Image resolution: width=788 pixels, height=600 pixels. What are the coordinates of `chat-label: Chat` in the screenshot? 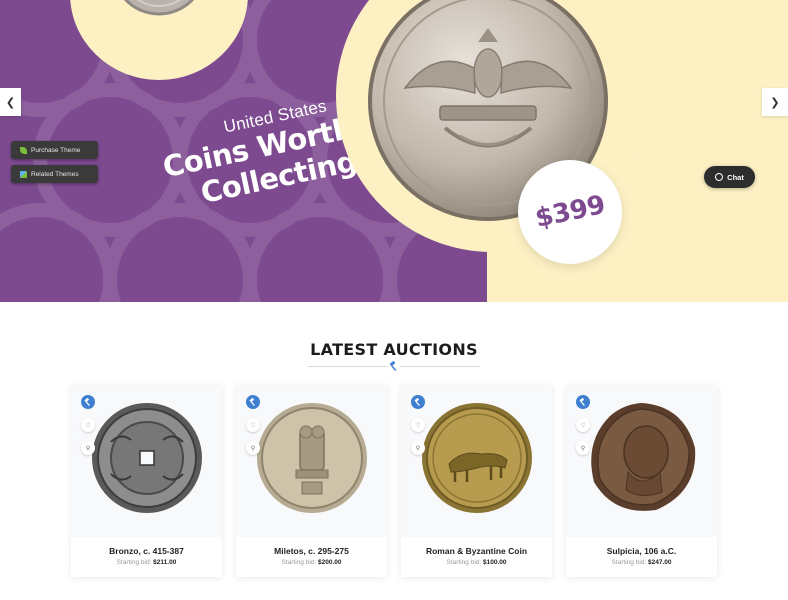 It's located at (735, 177).